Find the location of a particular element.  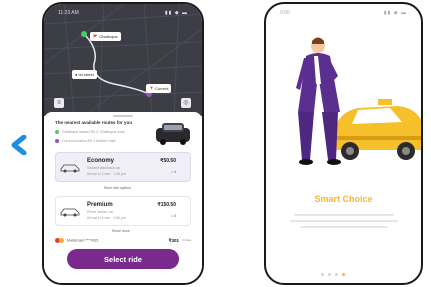

sheet-title: The nearest available routes for you is located at coordinates (94, 122).